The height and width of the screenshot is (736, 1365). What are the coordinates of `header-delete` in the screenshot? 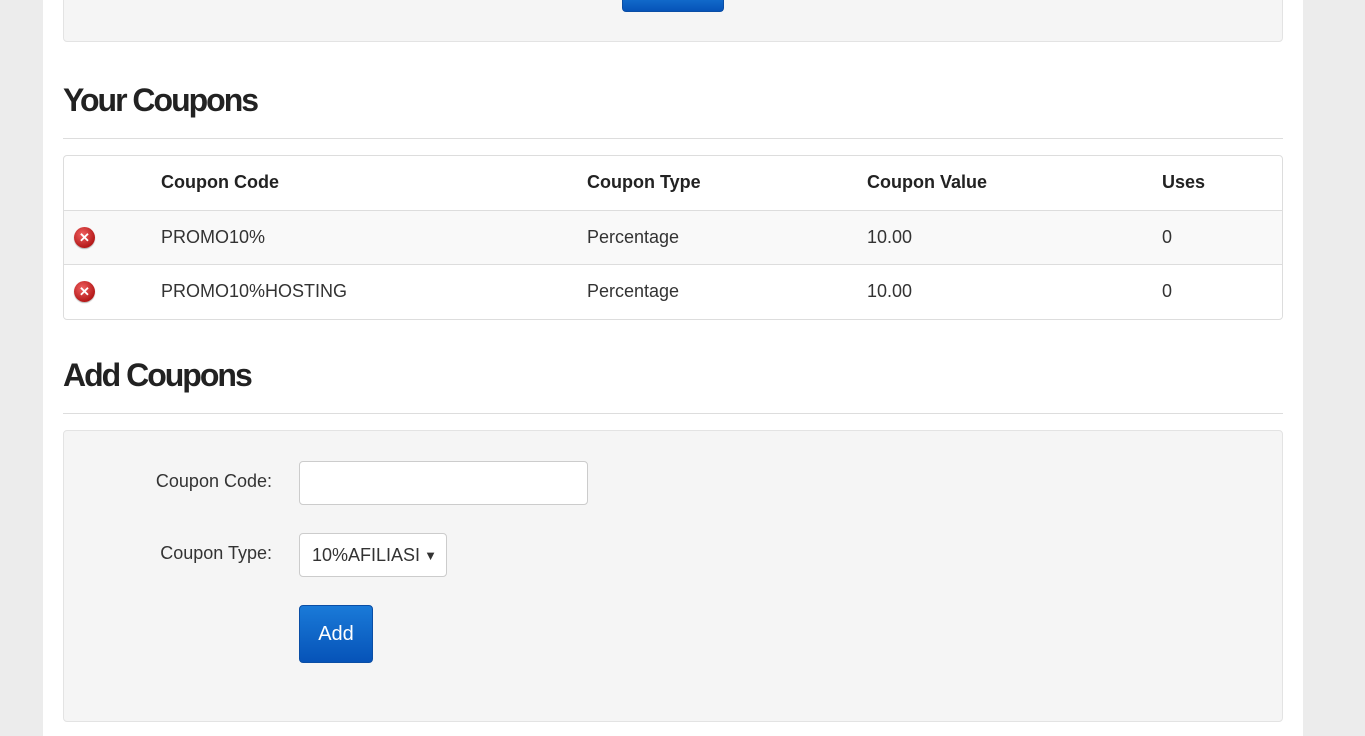 It's located at (112, 183).